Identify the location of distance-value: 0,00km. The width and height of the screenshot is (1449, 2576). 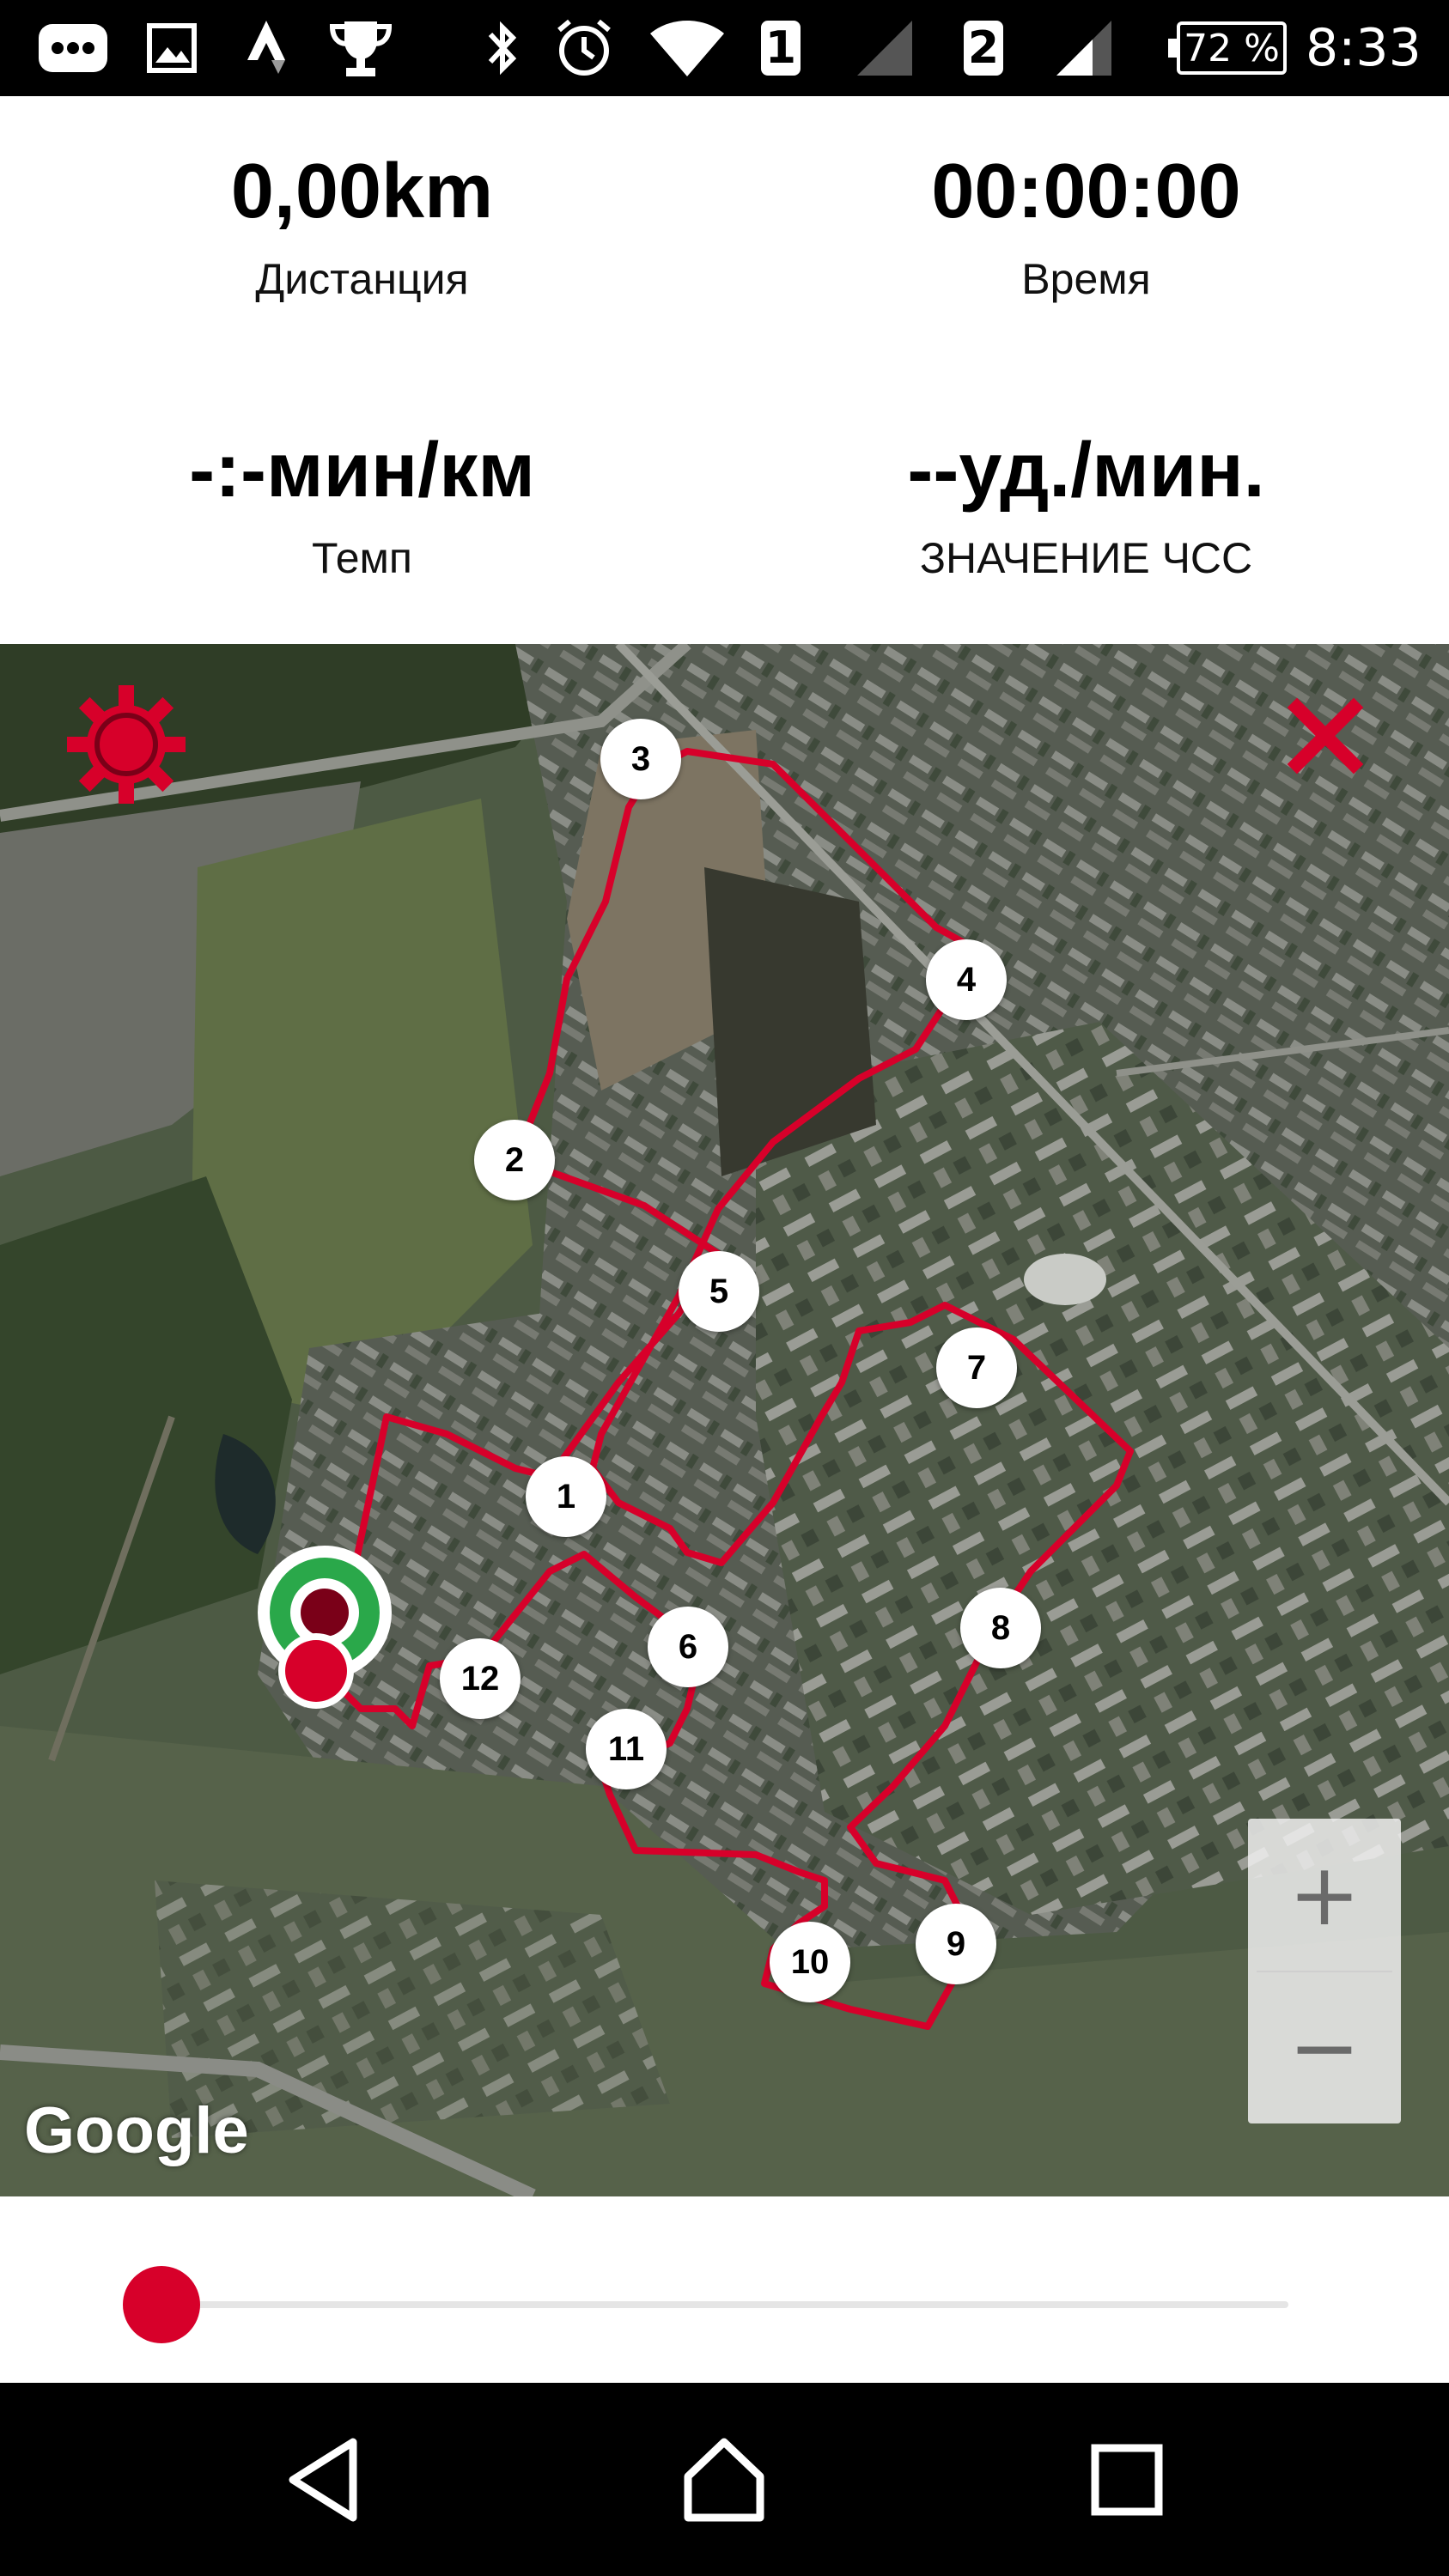
(362, 191).